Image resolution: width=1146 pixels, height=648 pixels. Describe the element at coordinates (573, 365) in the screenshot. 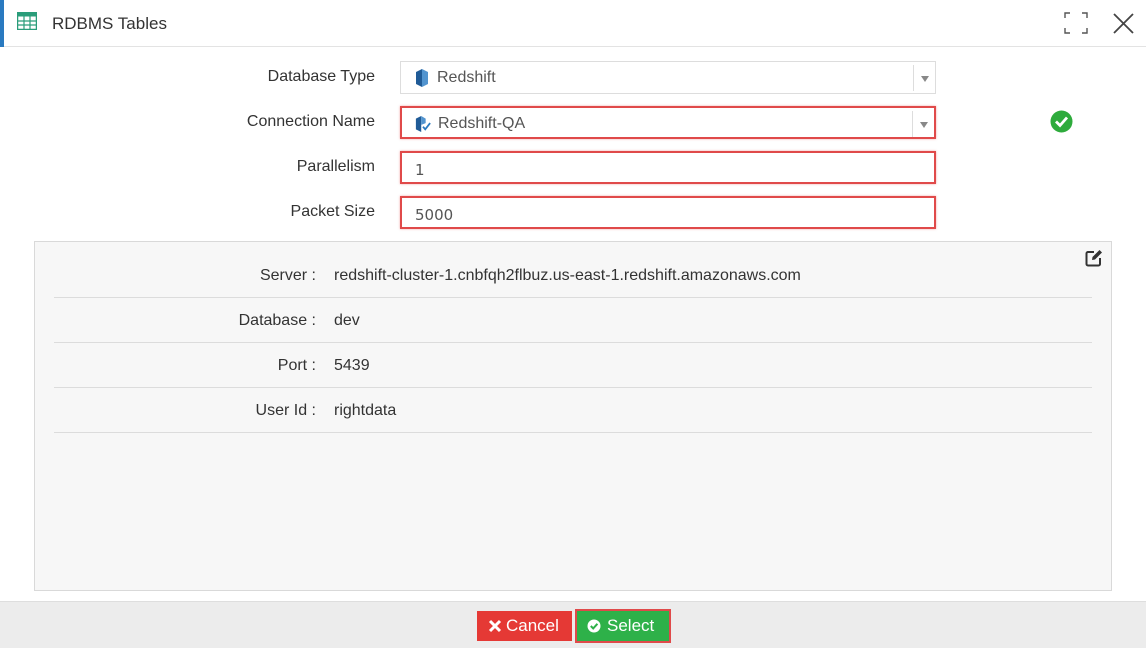

I see `detail-row-port: Port : 5439` at that location.